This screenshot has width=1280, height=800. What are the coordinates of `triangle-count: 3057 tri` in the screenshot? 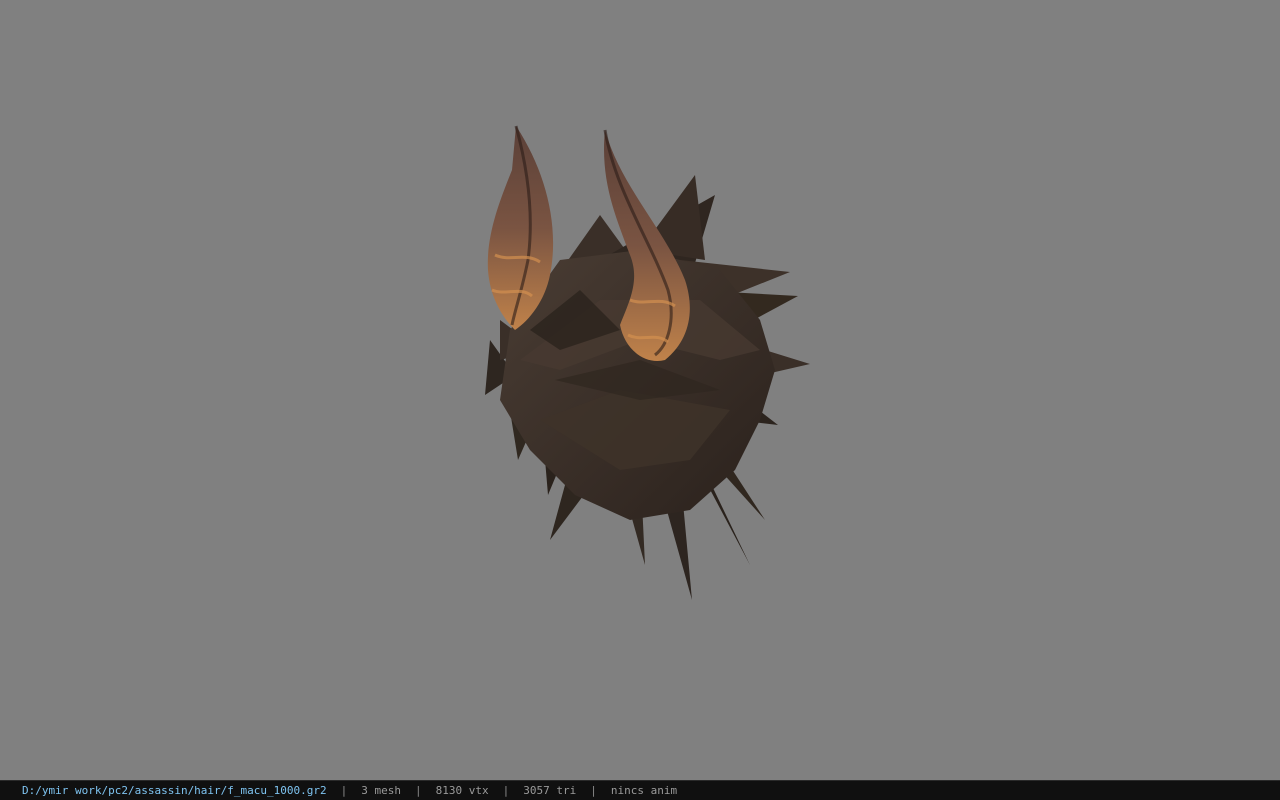 It's located at (550, 790).